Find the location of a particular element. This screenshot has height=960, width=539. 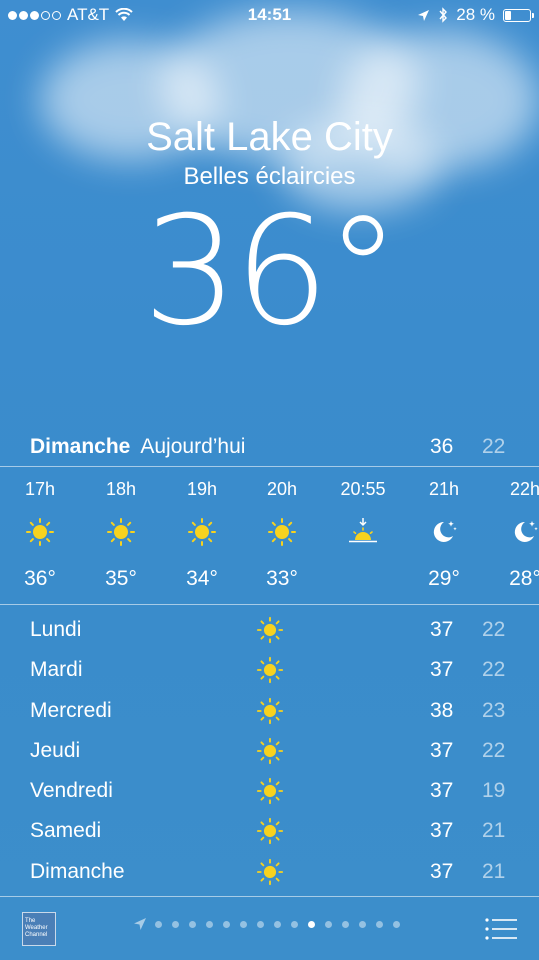

day-high: 38 is located at coordinates (442, 710).